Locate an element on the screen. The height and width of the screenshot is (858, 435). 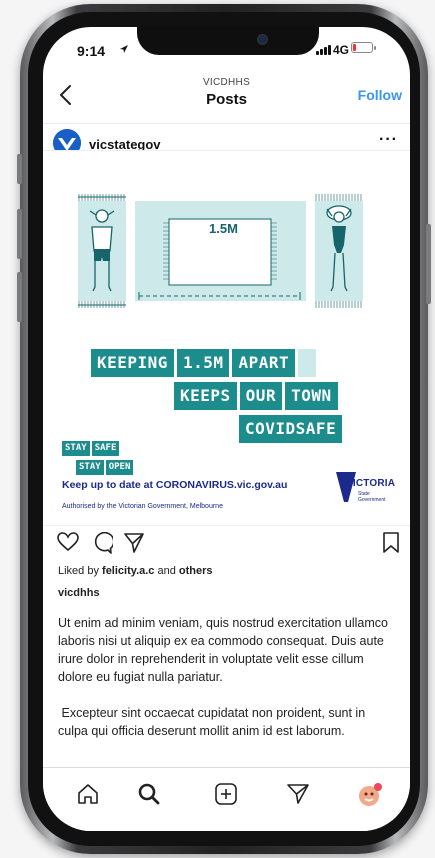
headline-line-2: KEEPS OUR TOWN is located at coordinates (257, 396).